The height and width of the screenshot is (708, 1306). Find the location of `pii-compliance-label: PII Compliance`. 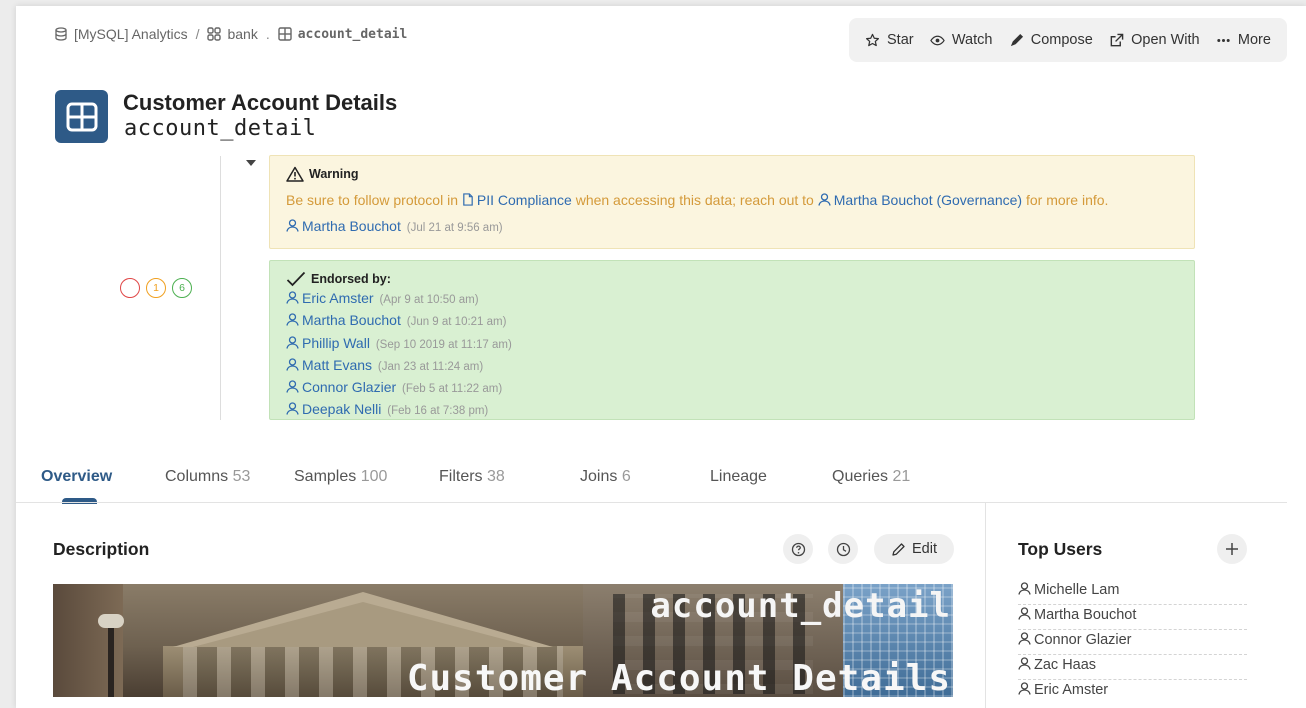

pii-compliance-label: PII Compliance is located at coordinates (524, 200).